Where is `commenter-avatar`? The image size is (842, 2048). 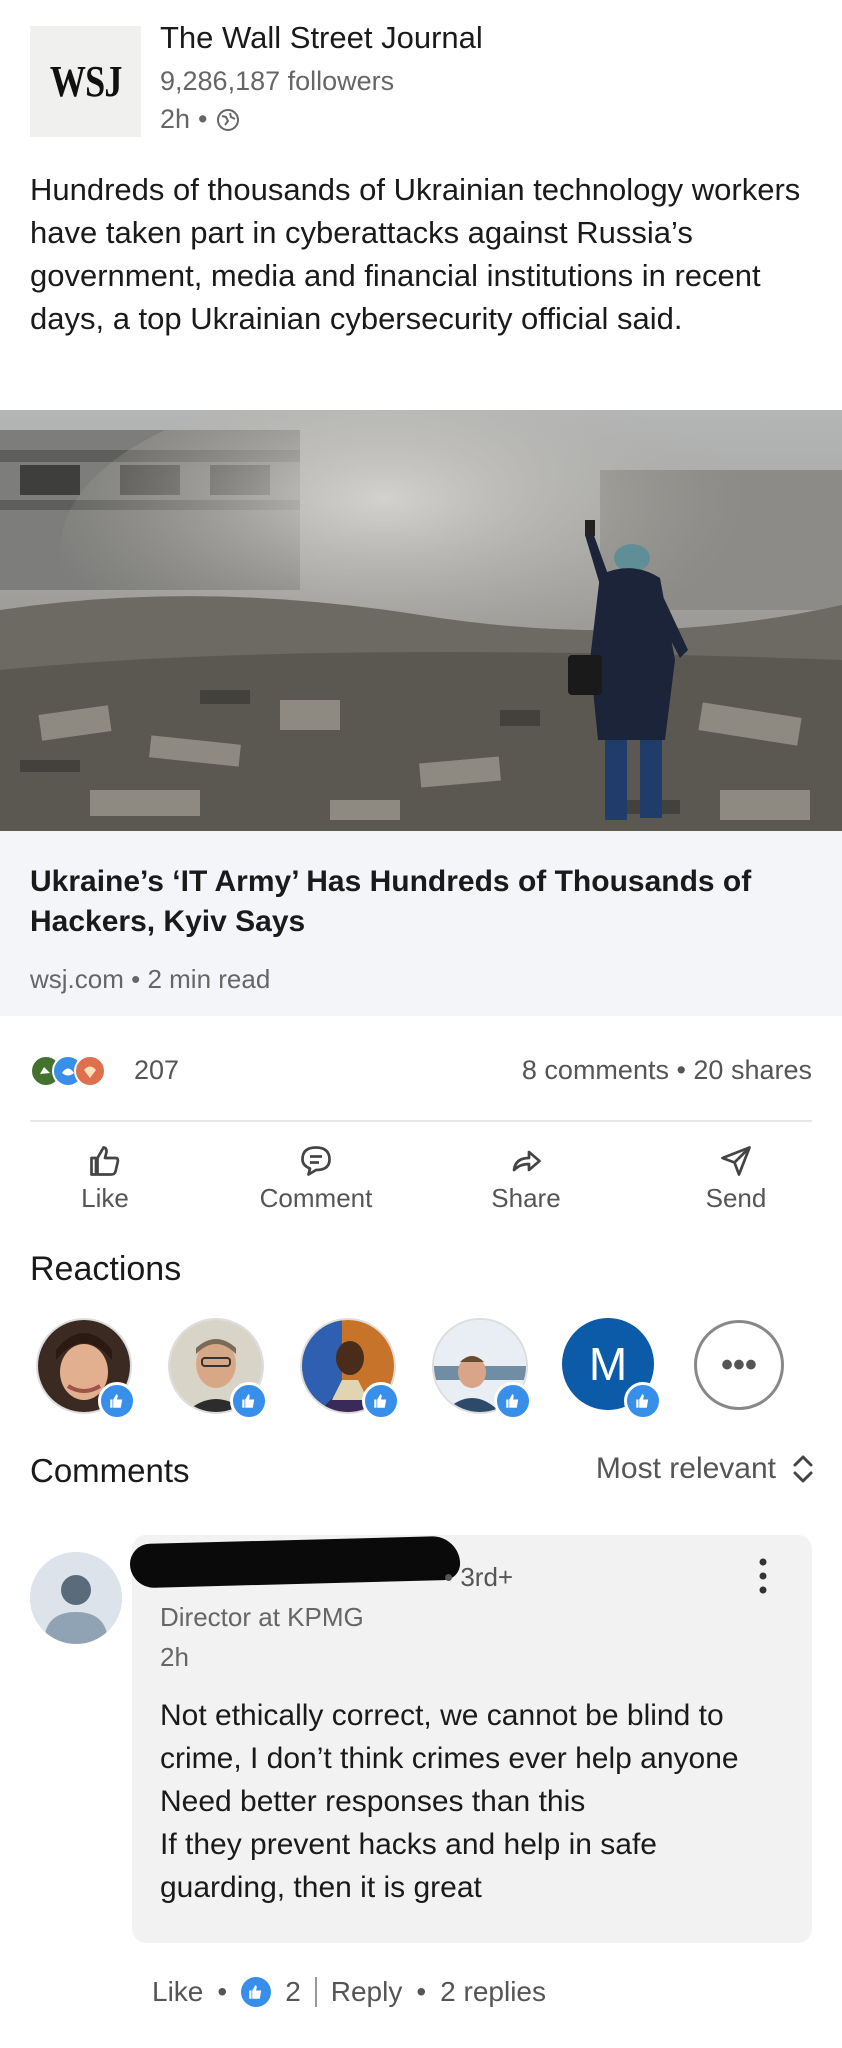
commenter-avatar is located at coordinates (76, 1598).